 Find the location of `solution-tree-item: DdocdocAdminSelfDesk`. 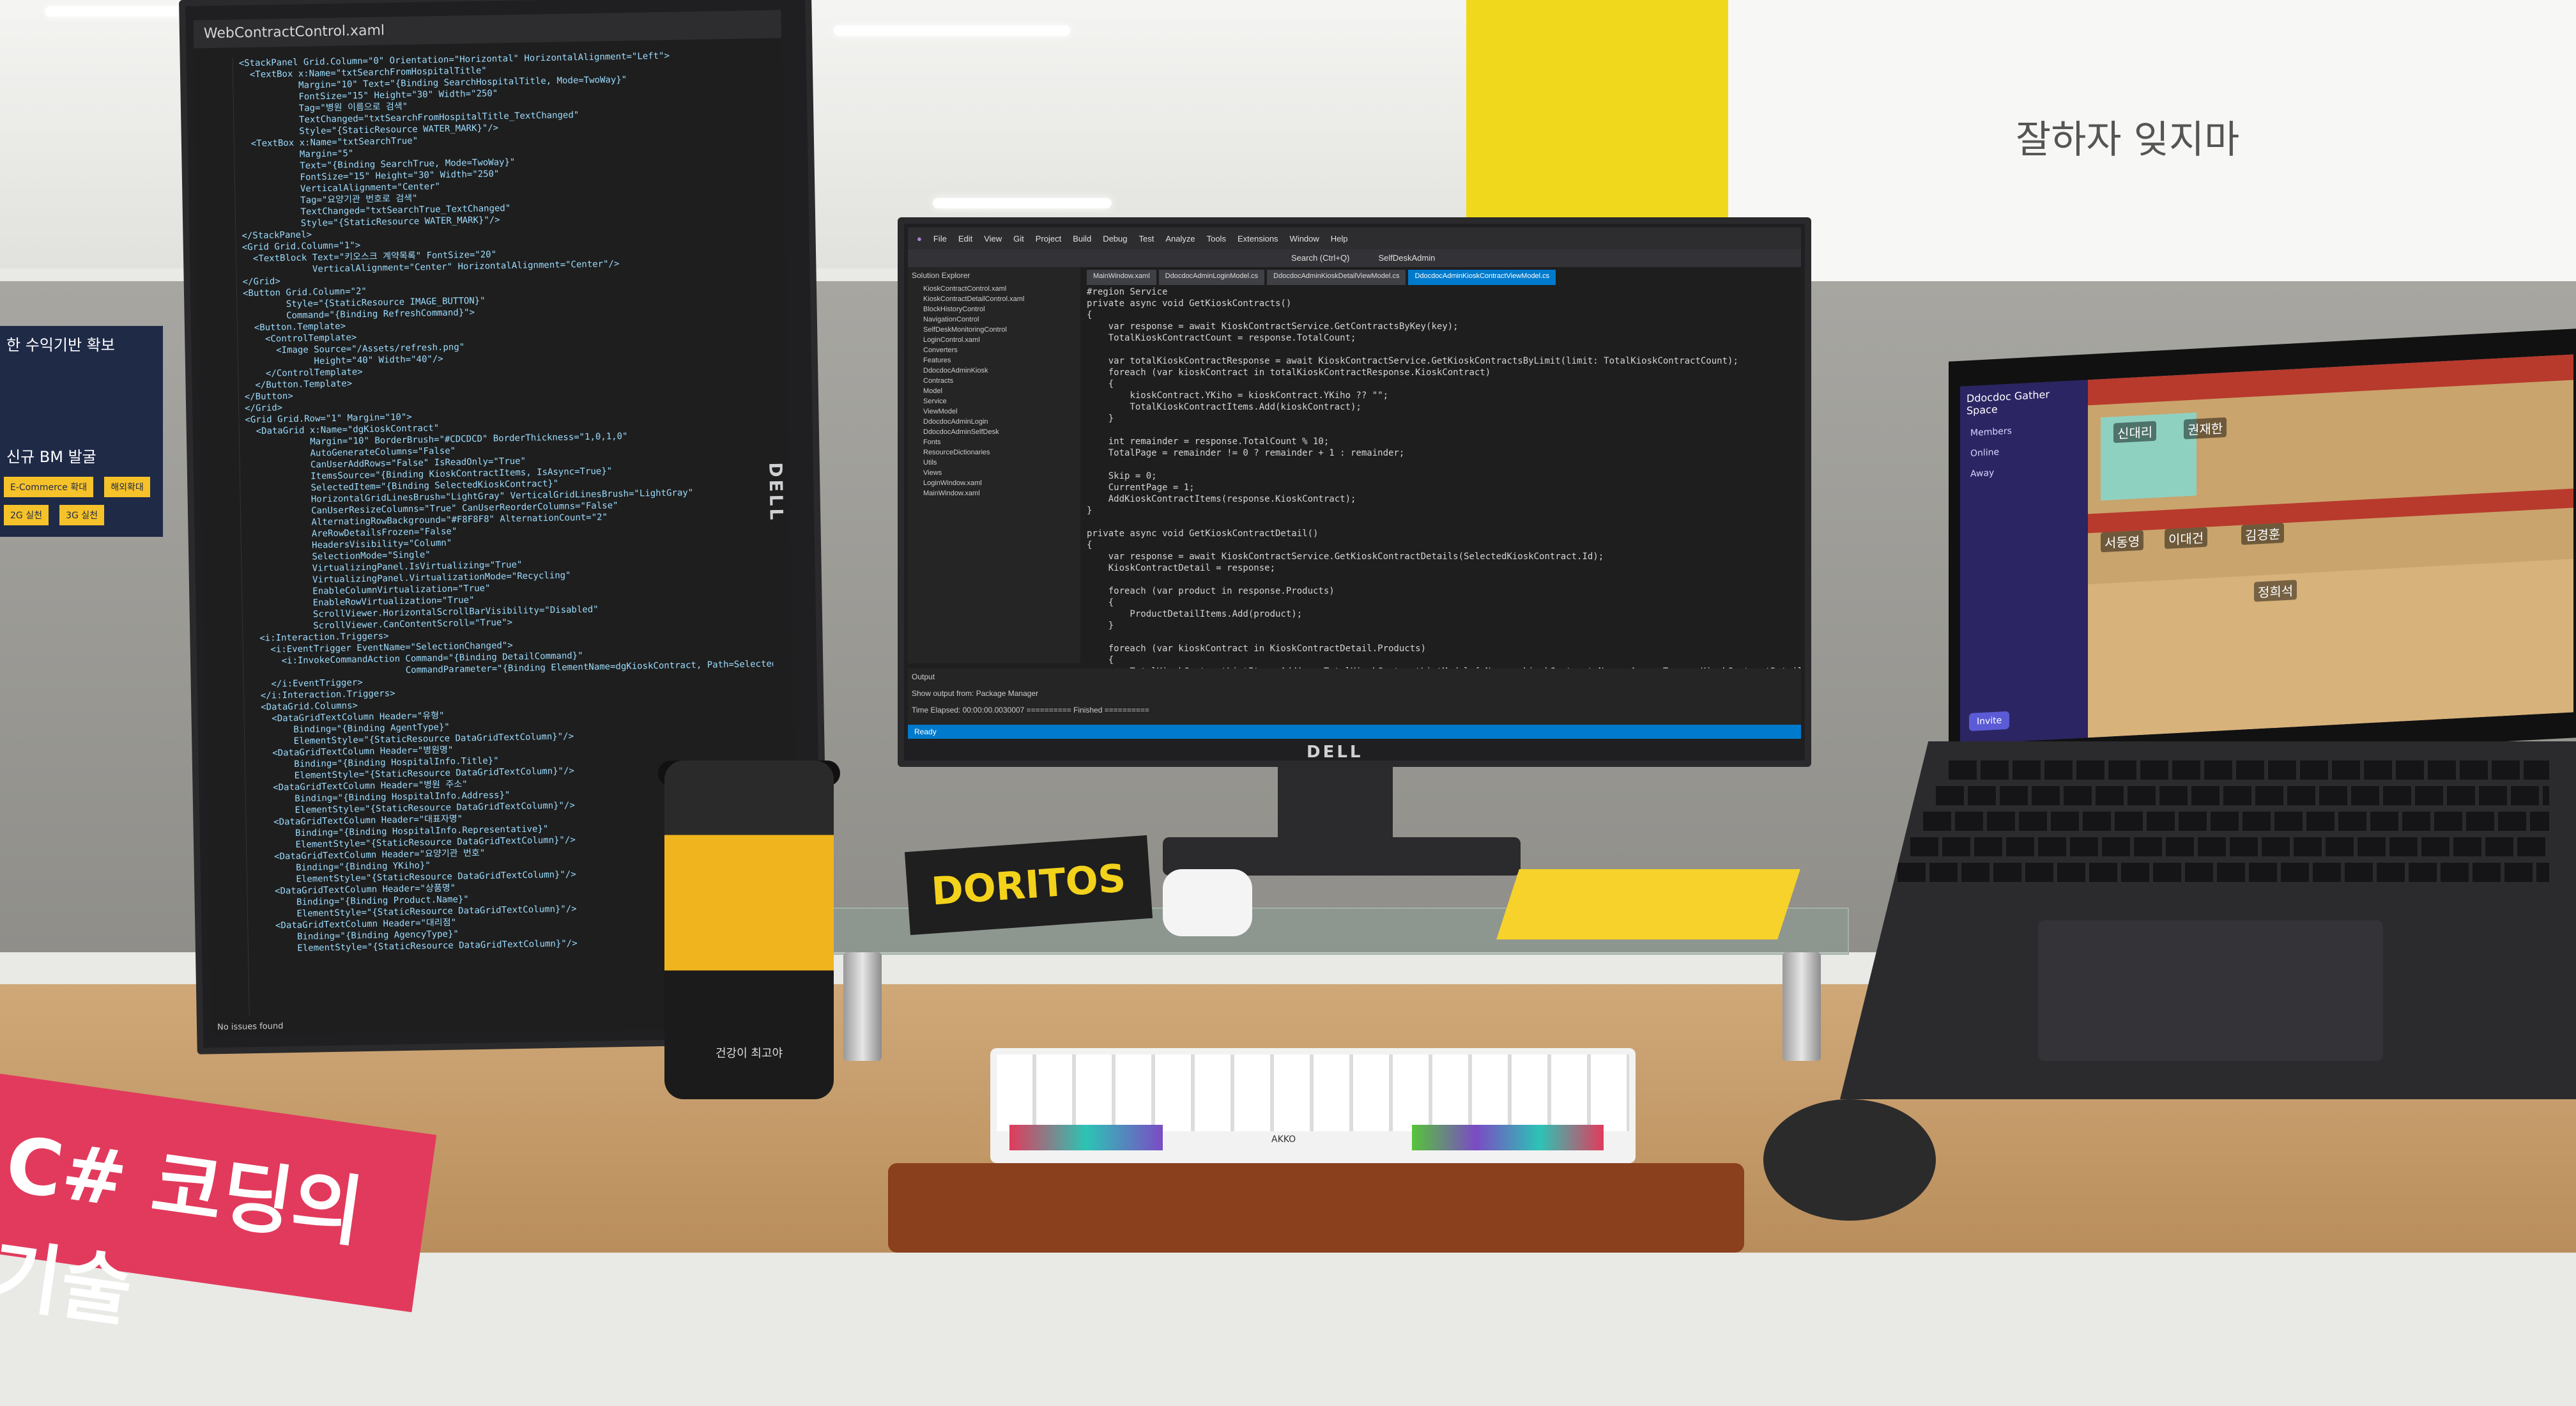

solution-tree-item: DdocdocAdminSelfDesk is located at coordinates (994, 432).